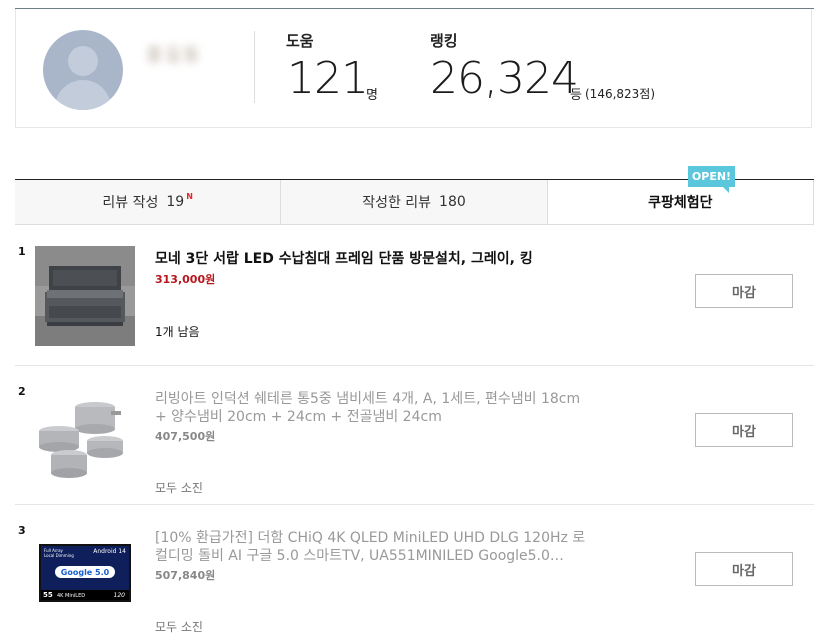 This screenshot has width=814, height=644. I want to click on cookware-product-image, so click(85, 435).